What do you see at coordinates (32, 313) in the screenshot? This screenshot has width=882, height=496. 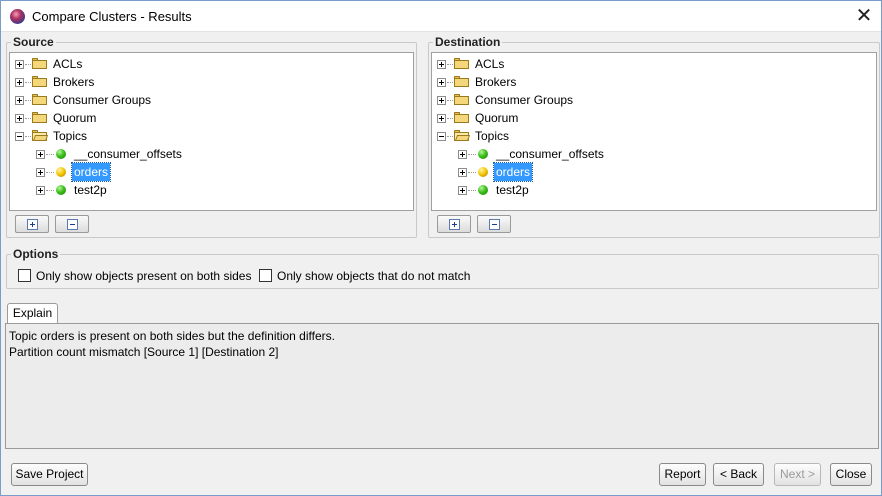 I see `tab-explain: Explain` at bounding box center [32, 313].